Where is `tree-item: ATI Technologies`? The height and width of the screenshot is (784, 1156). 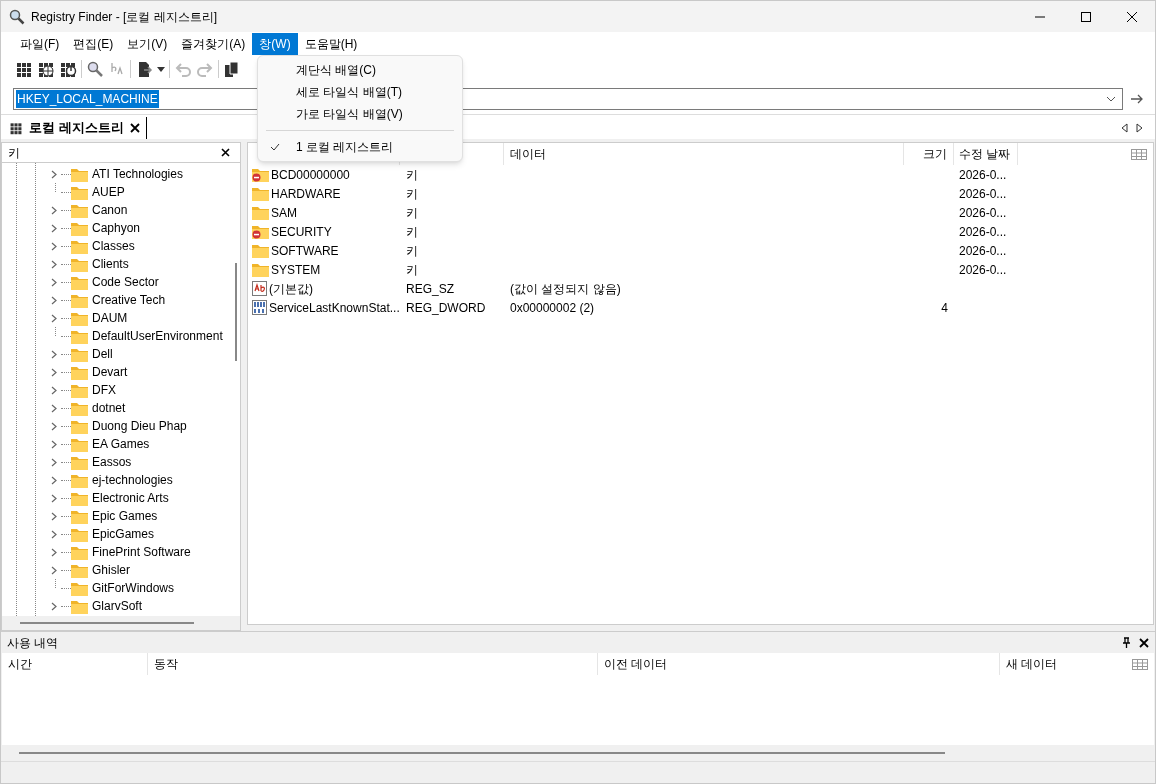 tree-item: ATI Technologies is located at coordinates (137, 174).